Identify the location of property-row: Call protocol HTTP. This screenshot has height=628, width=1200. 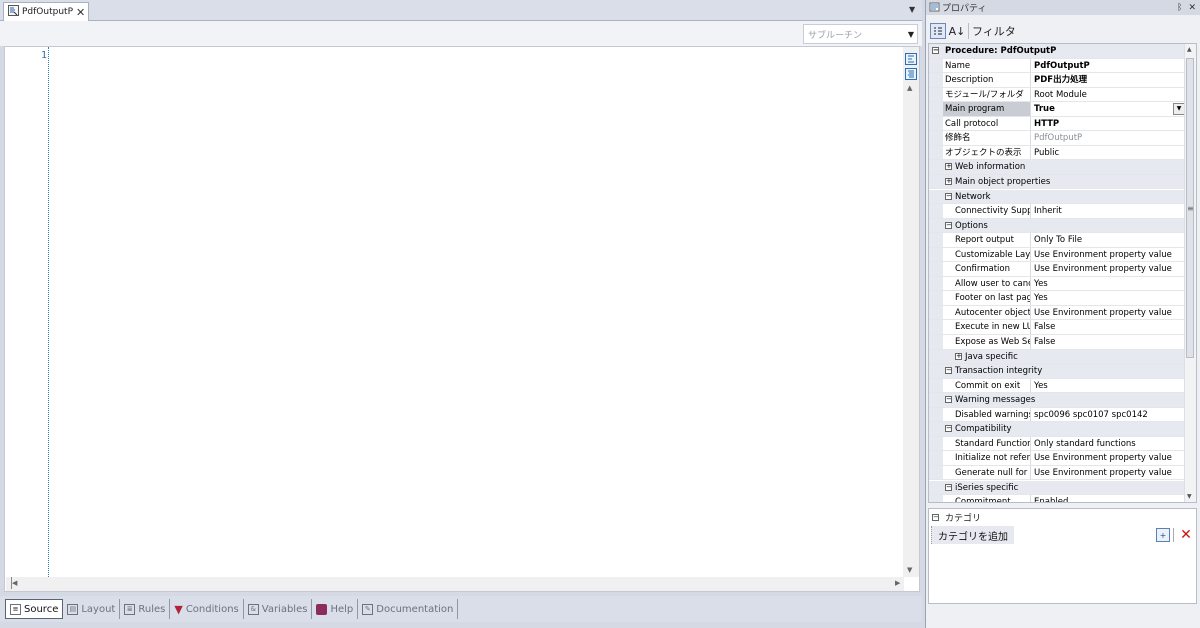
(1057, 124).